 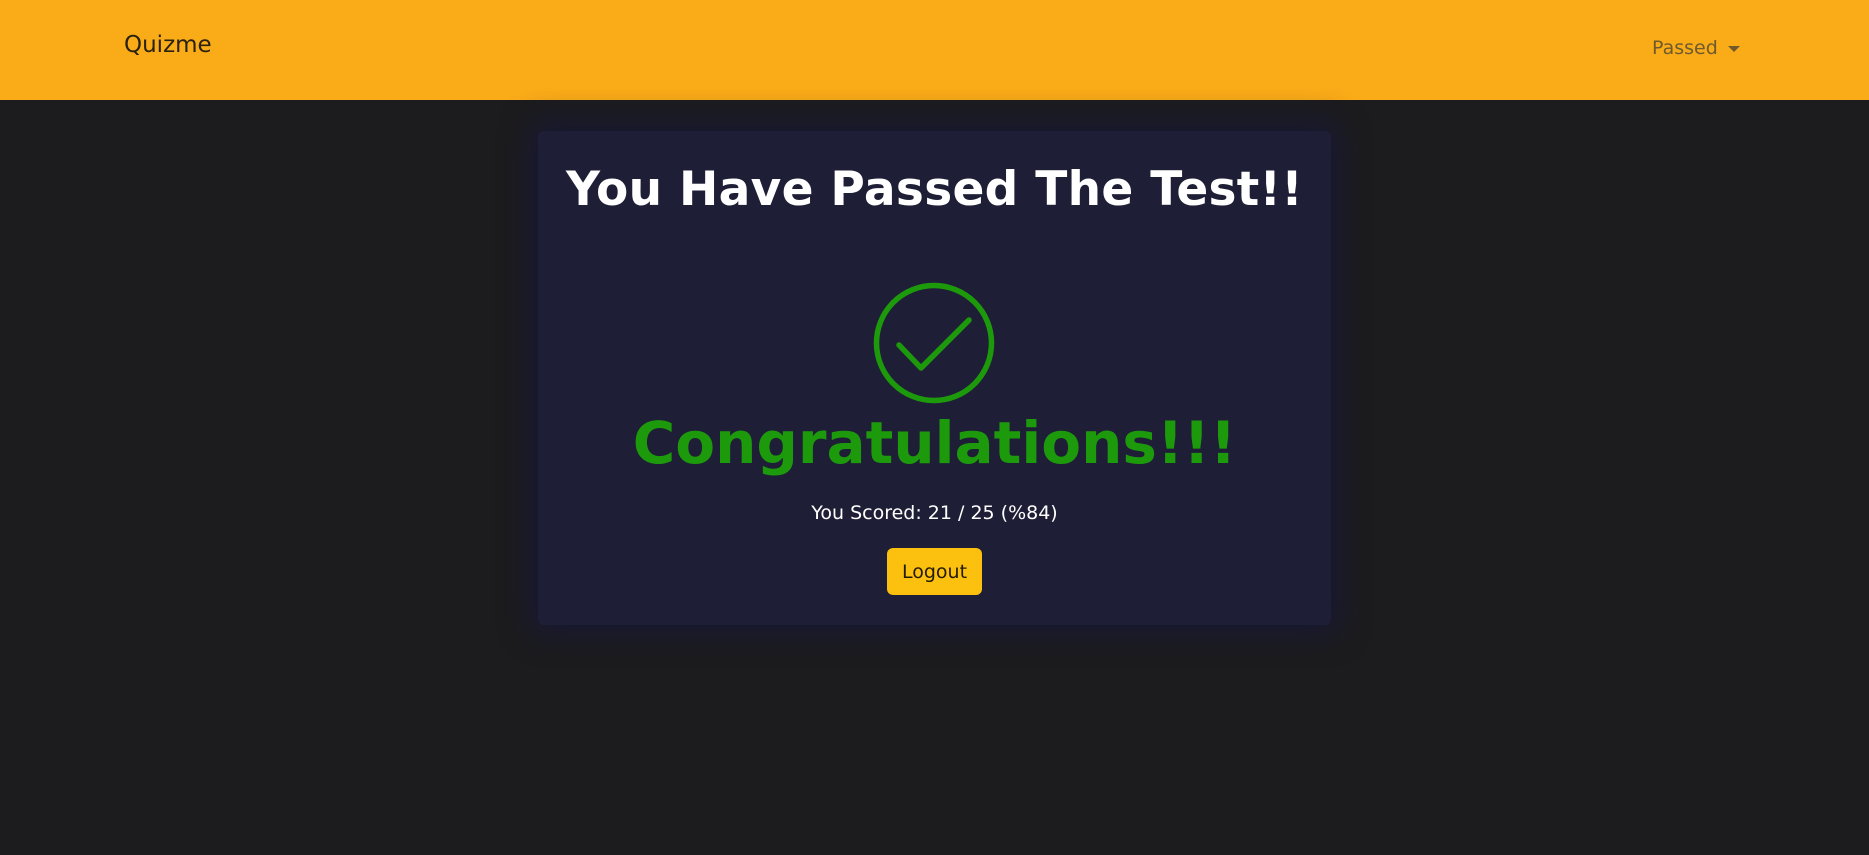 What do you see at coordinates (934, 343) in the screenshot?
I see `check-circle-icon` at bounding box center [934, 343].